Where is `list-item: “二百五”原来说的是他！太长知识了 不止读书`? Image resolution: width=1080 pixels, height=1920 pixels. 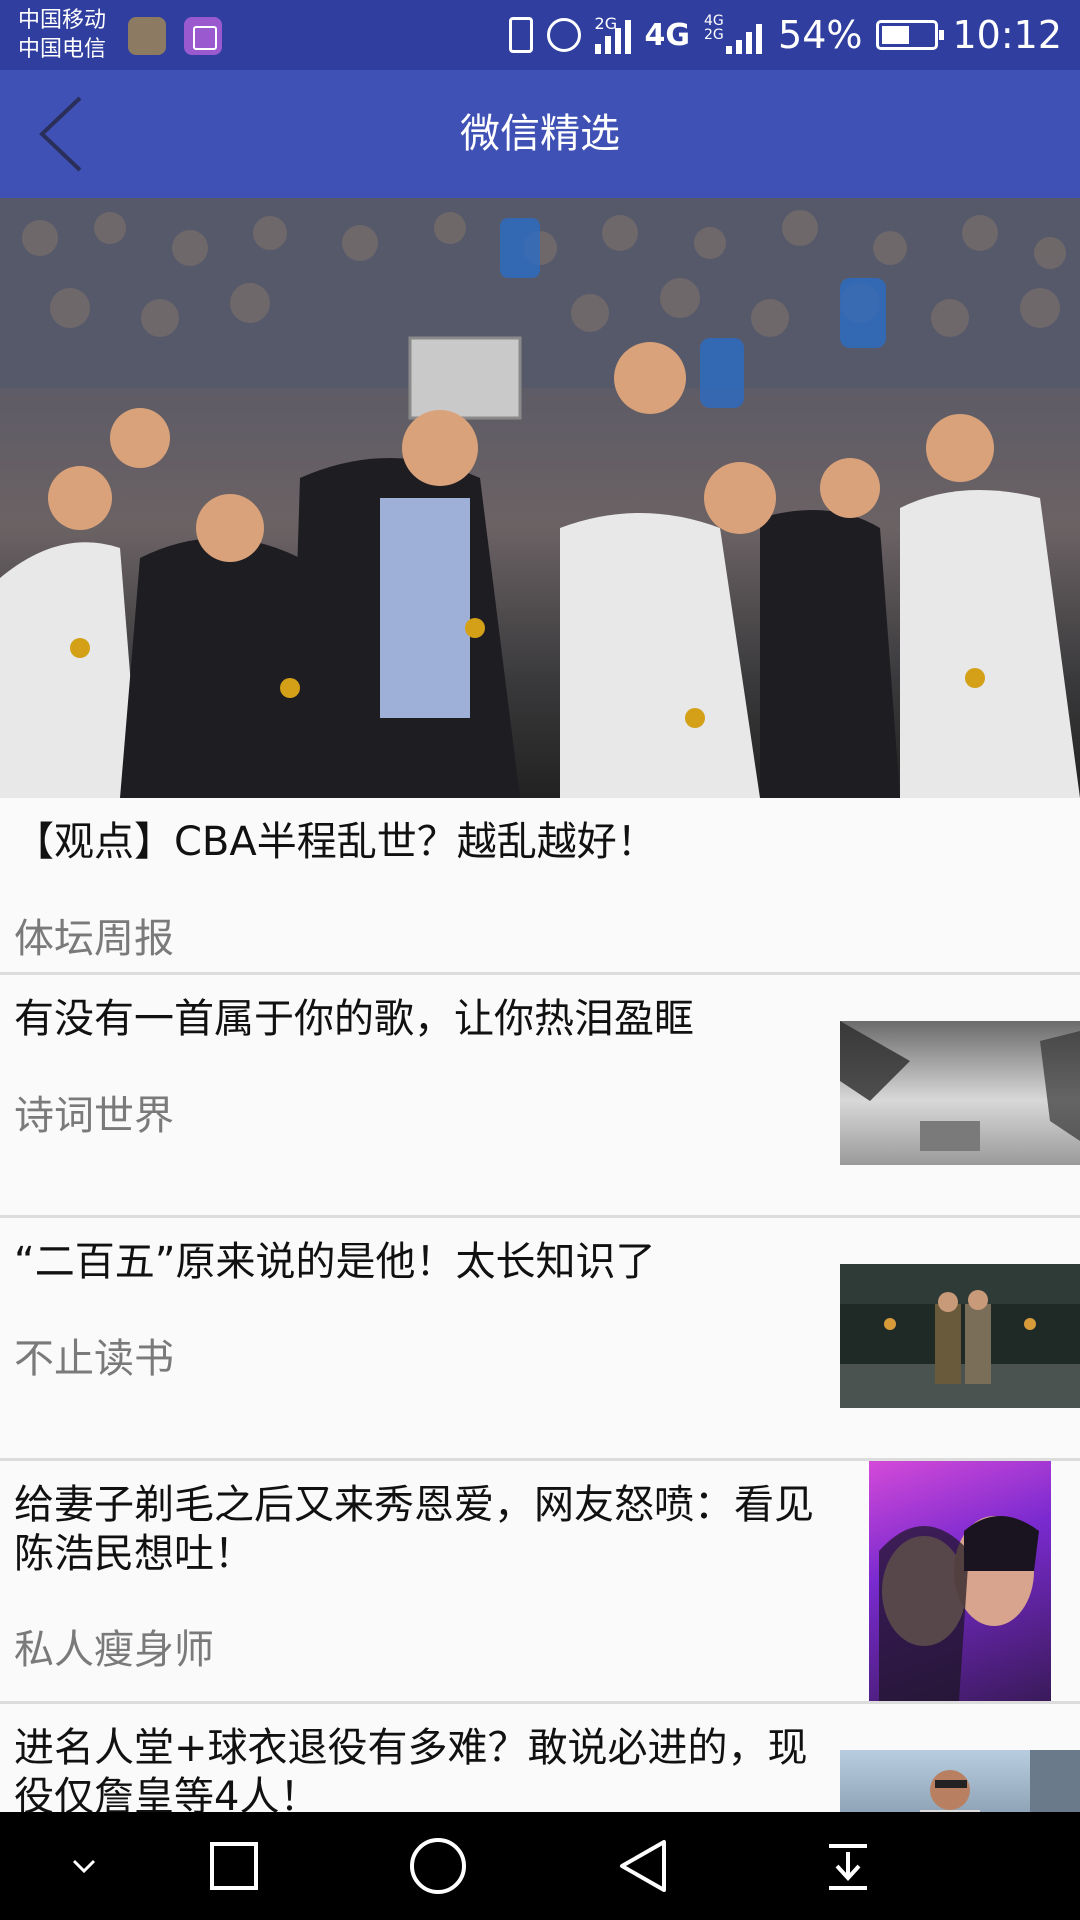
list-item: “二百五”原来说的是他！太长知识了 不止读书 is located at coordinates (540, 1339).